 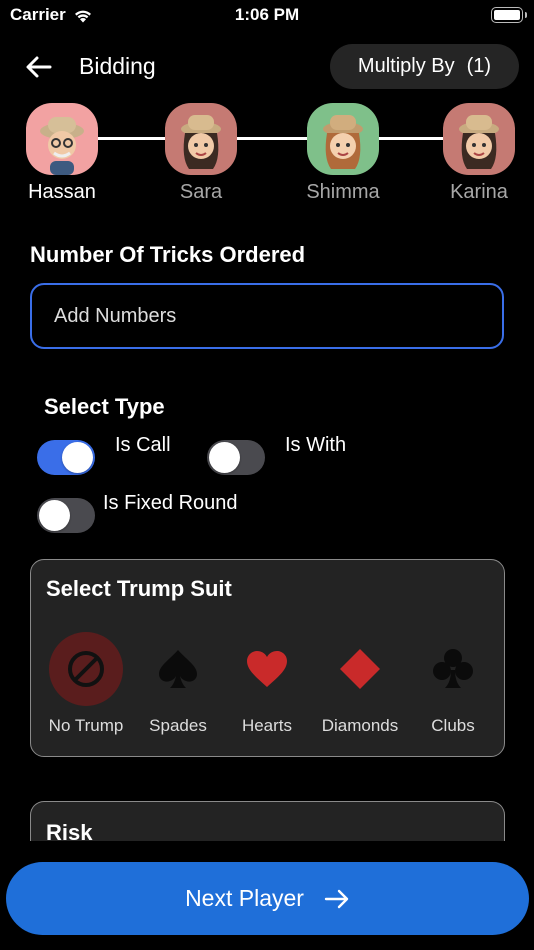 I want to click on player-item: Shimma, so click(x=343, y=152).